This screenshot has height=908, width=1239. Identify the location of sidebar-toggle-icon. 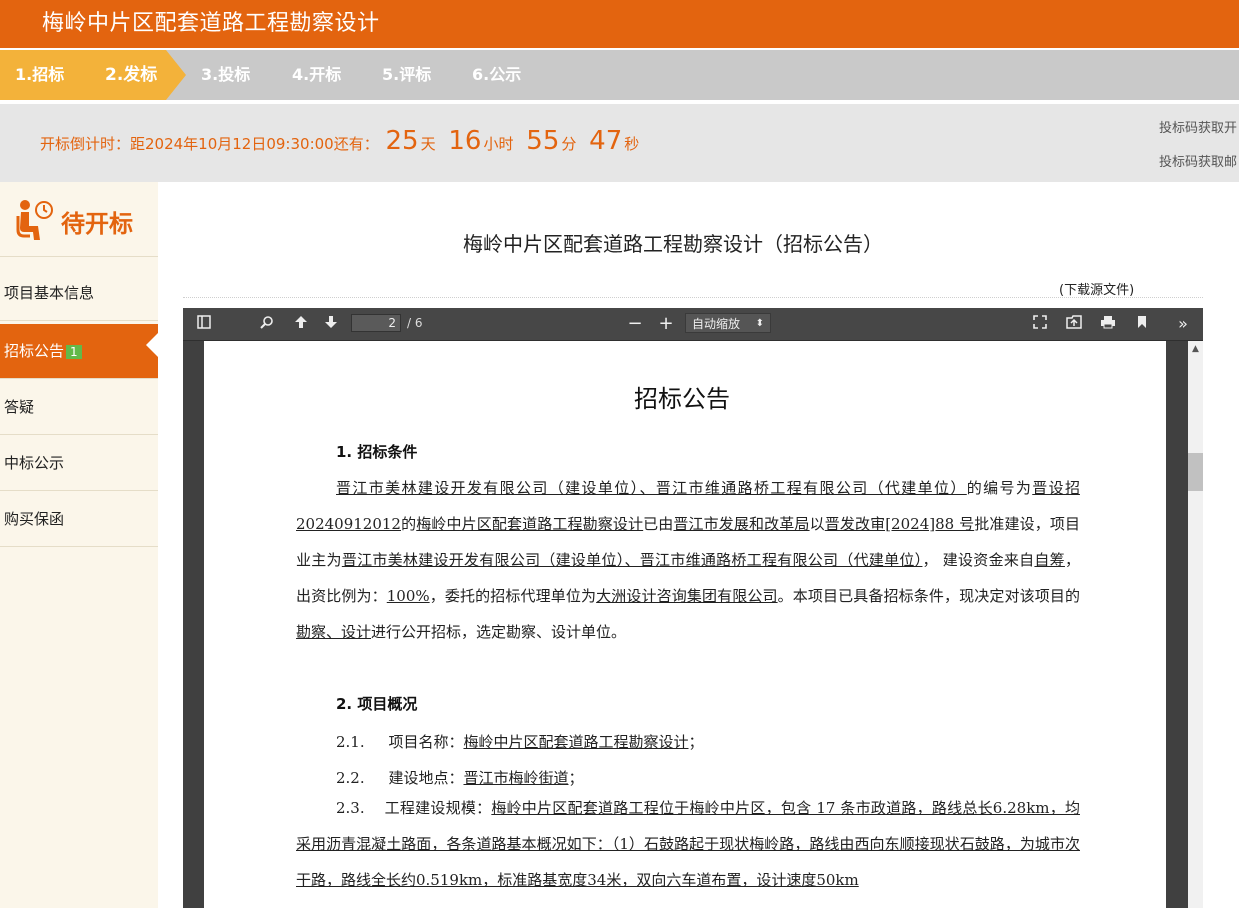
(204, 324).